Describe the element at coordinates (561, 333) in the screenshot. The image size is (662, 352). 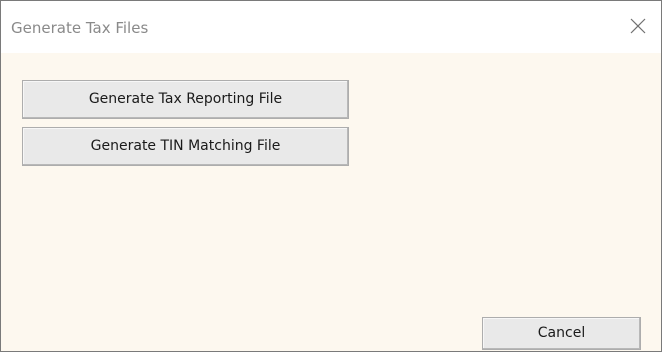
I see `cancel-button: Cancel` at that location.